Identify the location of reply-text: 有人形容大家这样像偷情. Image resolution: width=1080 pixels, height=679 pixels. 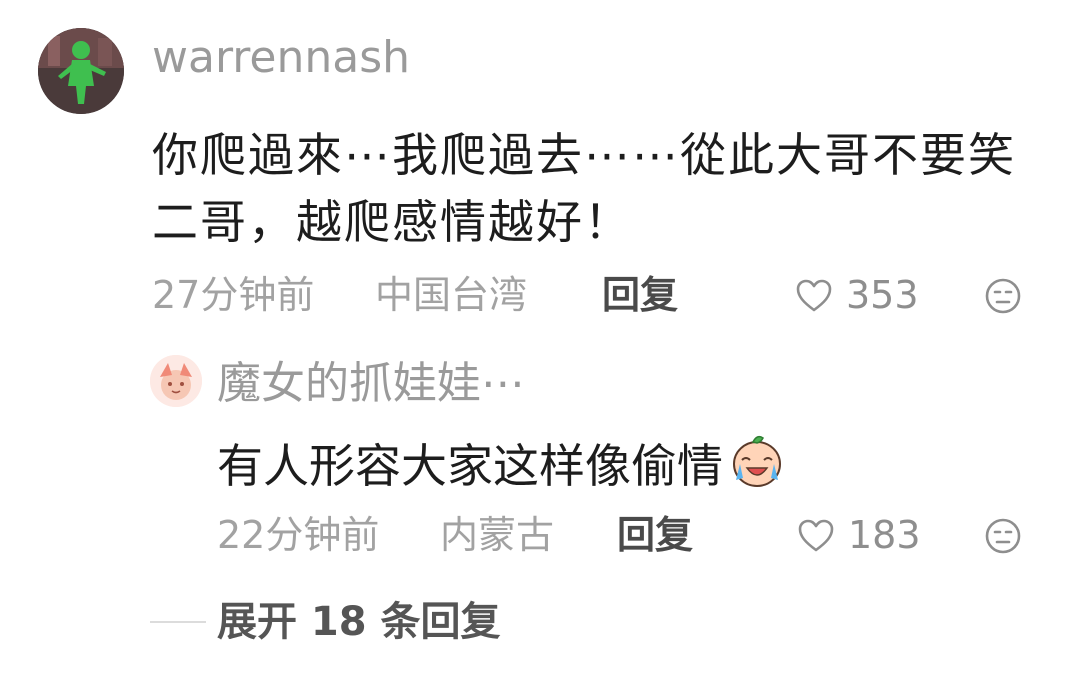
(470, 466).